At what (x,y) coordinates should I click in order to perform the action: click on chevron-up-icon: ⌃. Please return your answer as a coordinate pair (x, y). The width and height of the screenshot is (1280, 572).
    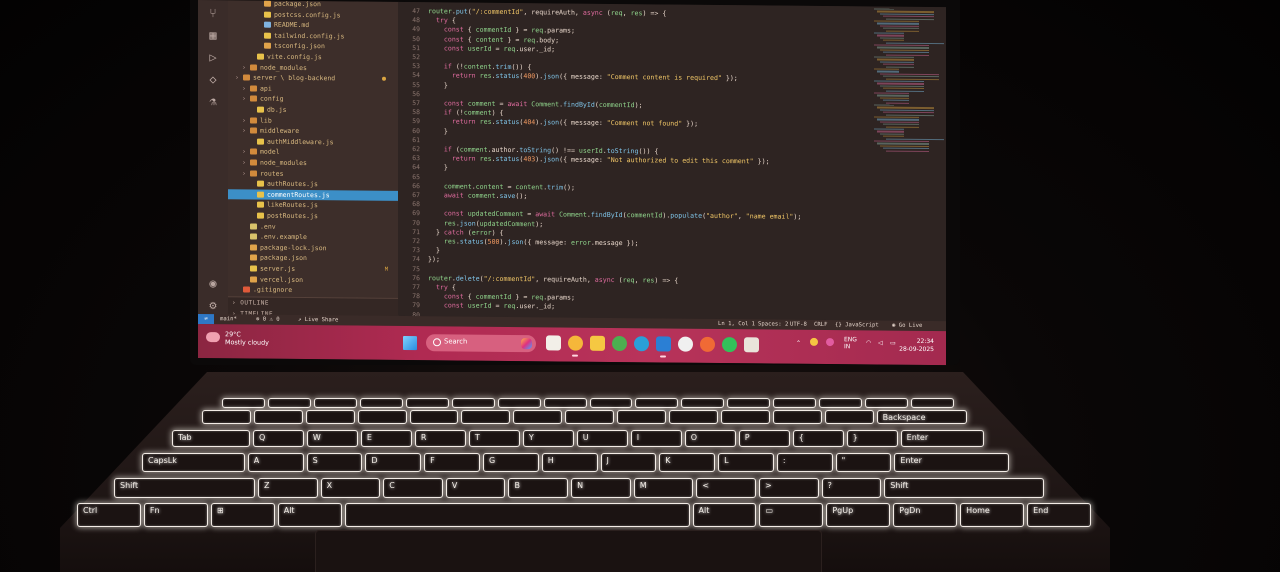
    Looking at the image, I should click on (798, 343).